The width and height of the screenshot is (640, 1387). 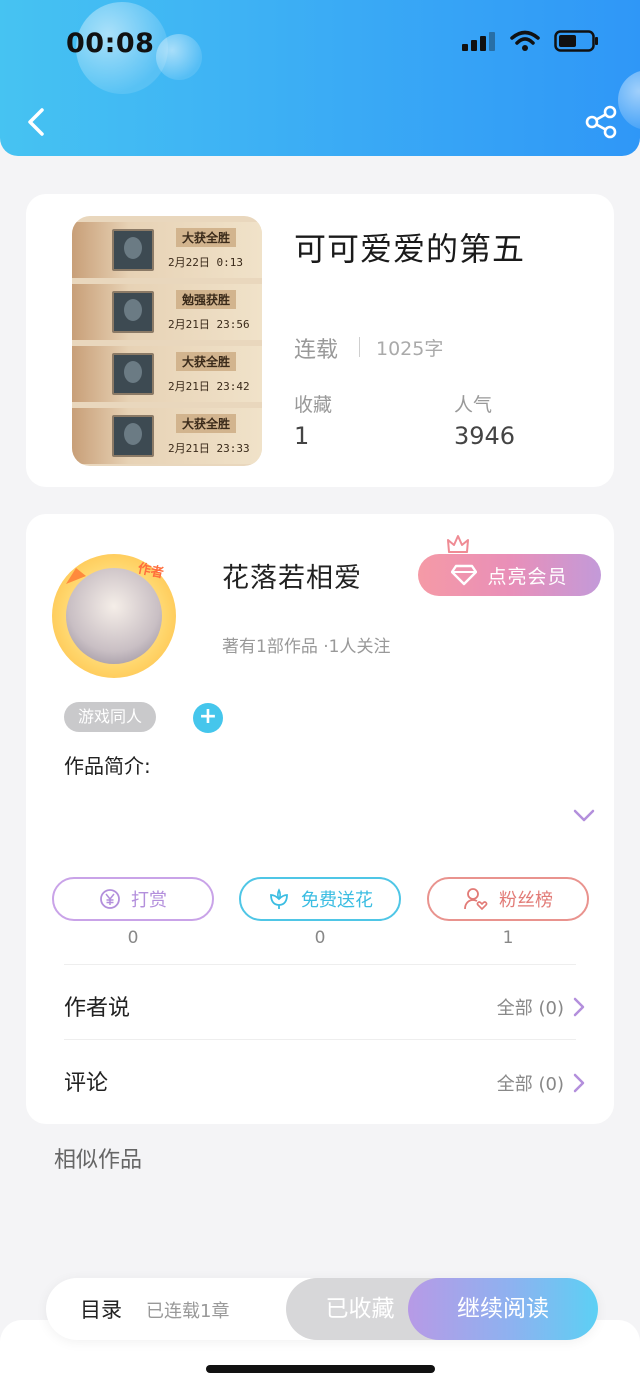 I want to click on status-icons, so click(x=531, y=41).